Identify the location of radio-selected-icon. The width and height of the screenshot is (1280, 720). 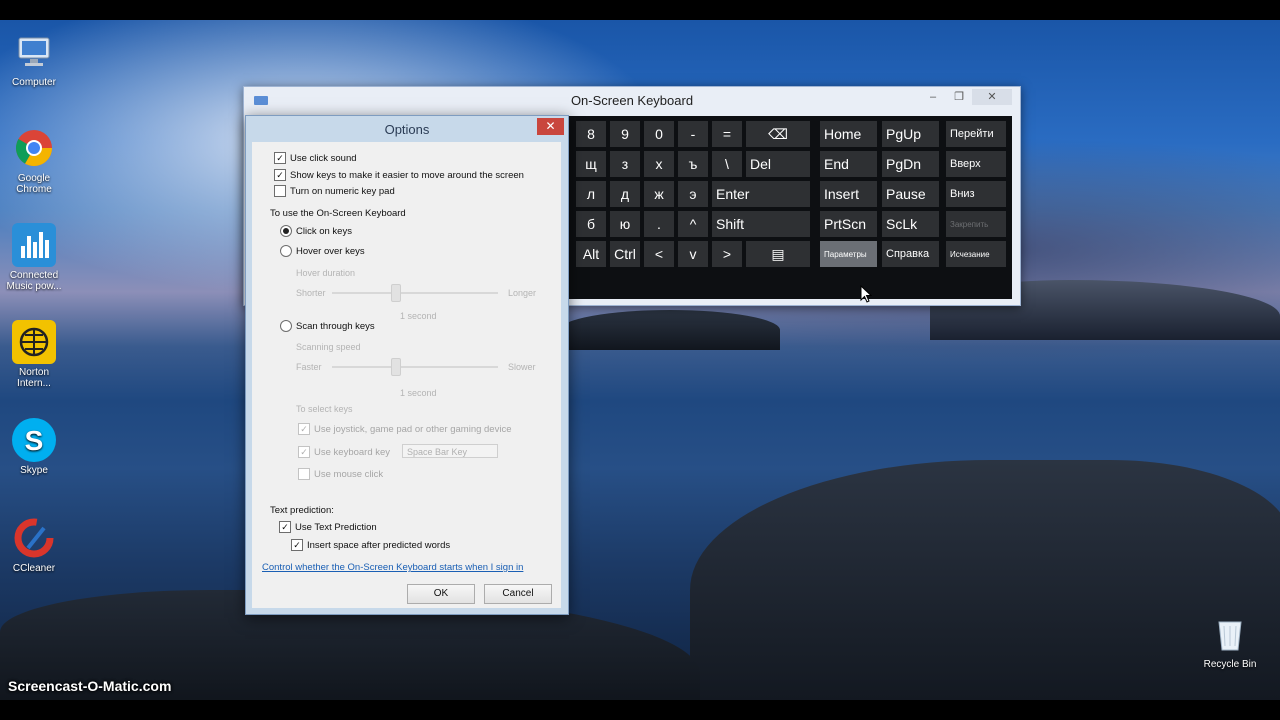
(286, 231).